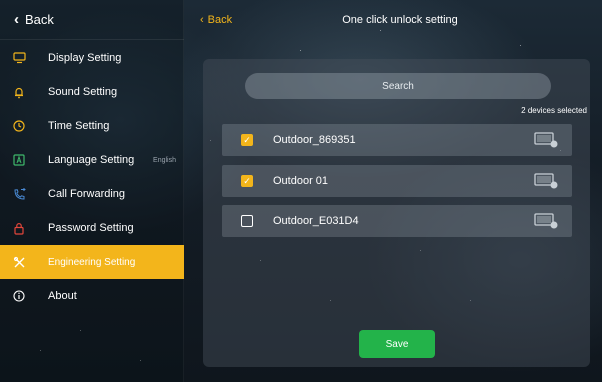 The image size is (602, 382). Describe the element at coordinates (62, 296) in the screenshot. I see `sidebar-item-label: About` at that location.